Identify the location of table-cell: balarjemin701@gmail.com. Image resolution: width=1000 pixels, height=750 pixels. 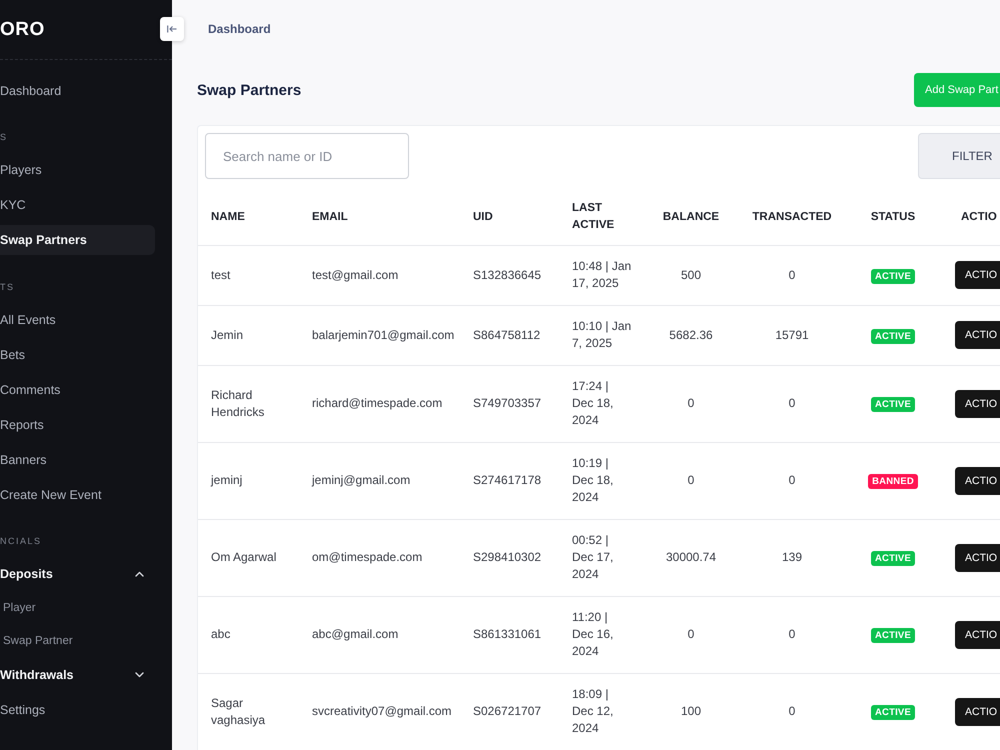
(379, 335).